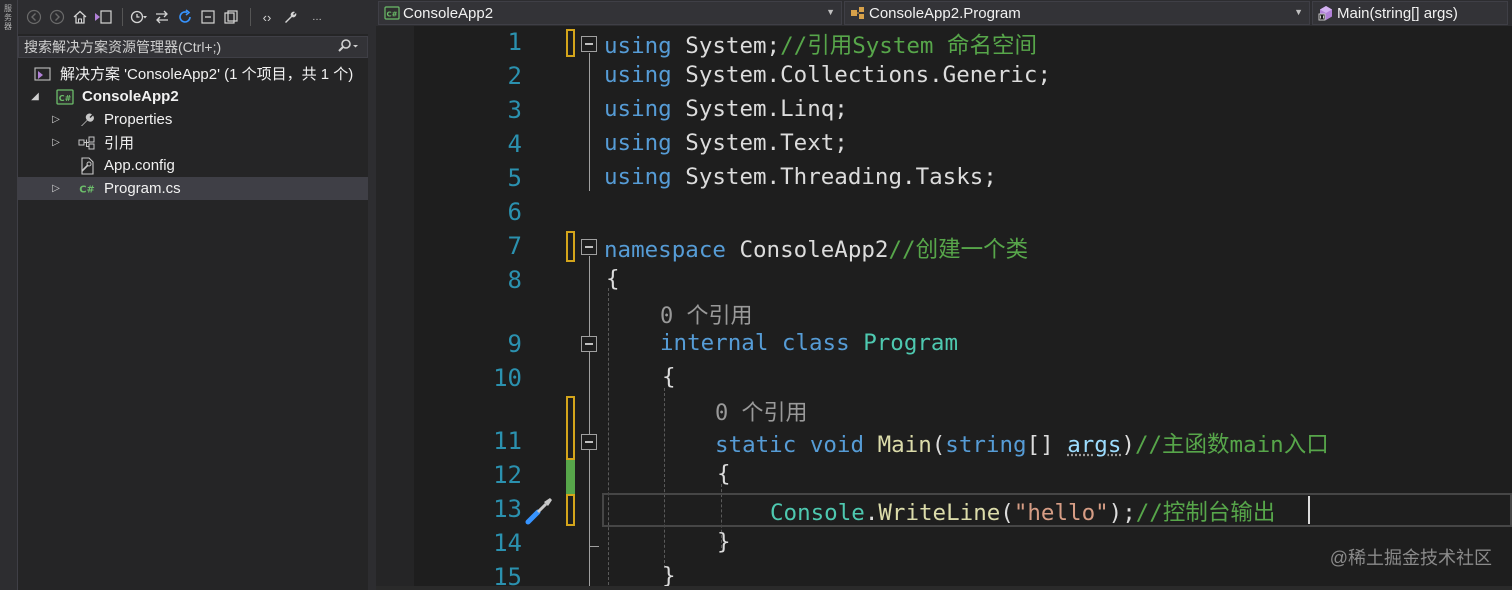 This screenshot has height=590, width=1512. I want to click on pending-changes-filter-icon, so click(139, 17).